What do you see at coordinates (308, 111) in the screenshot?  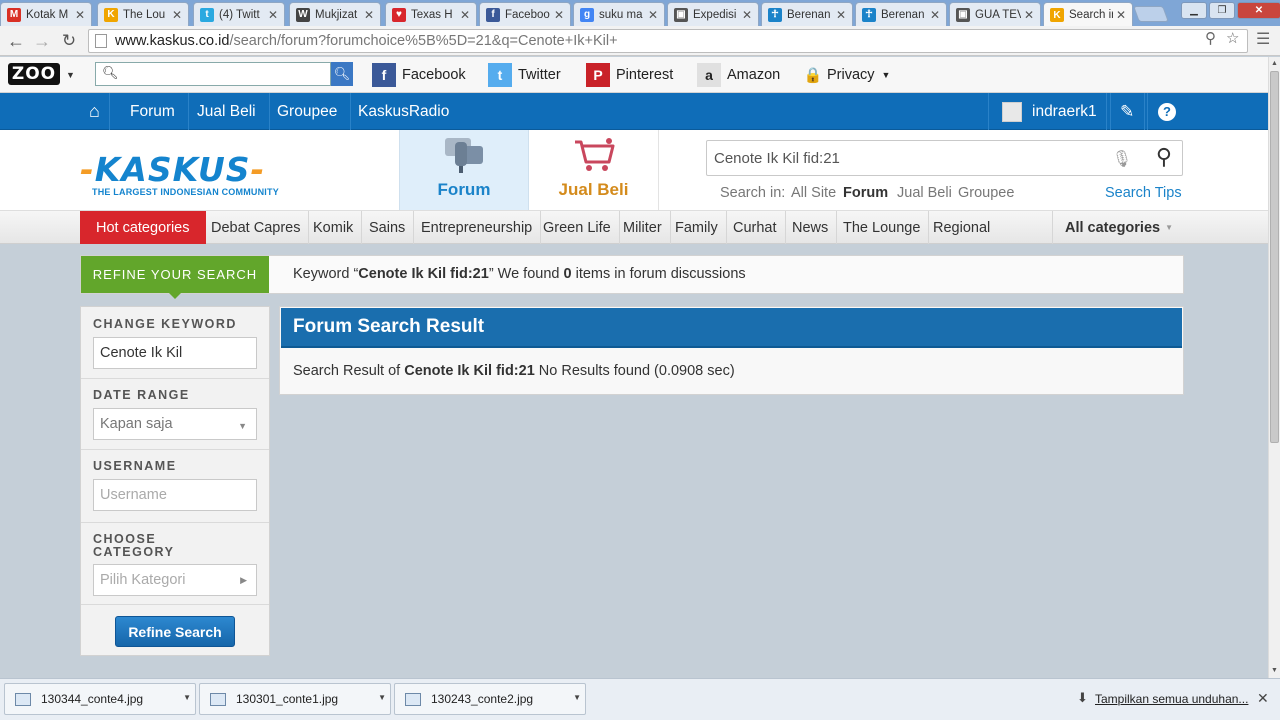 I see `topnav-groupee: Groupee` at bounding box center [308, 111].